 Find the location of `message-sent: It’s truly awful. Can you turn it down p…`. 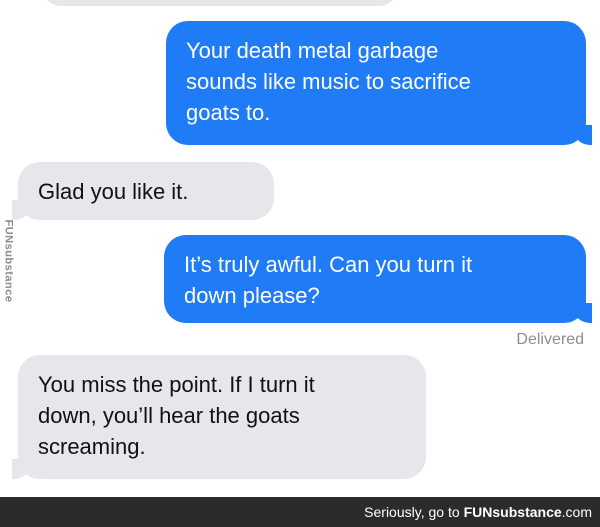

message-sent: It’s truly awful. Can you turn it down p… is located at coordinates (378, 279).